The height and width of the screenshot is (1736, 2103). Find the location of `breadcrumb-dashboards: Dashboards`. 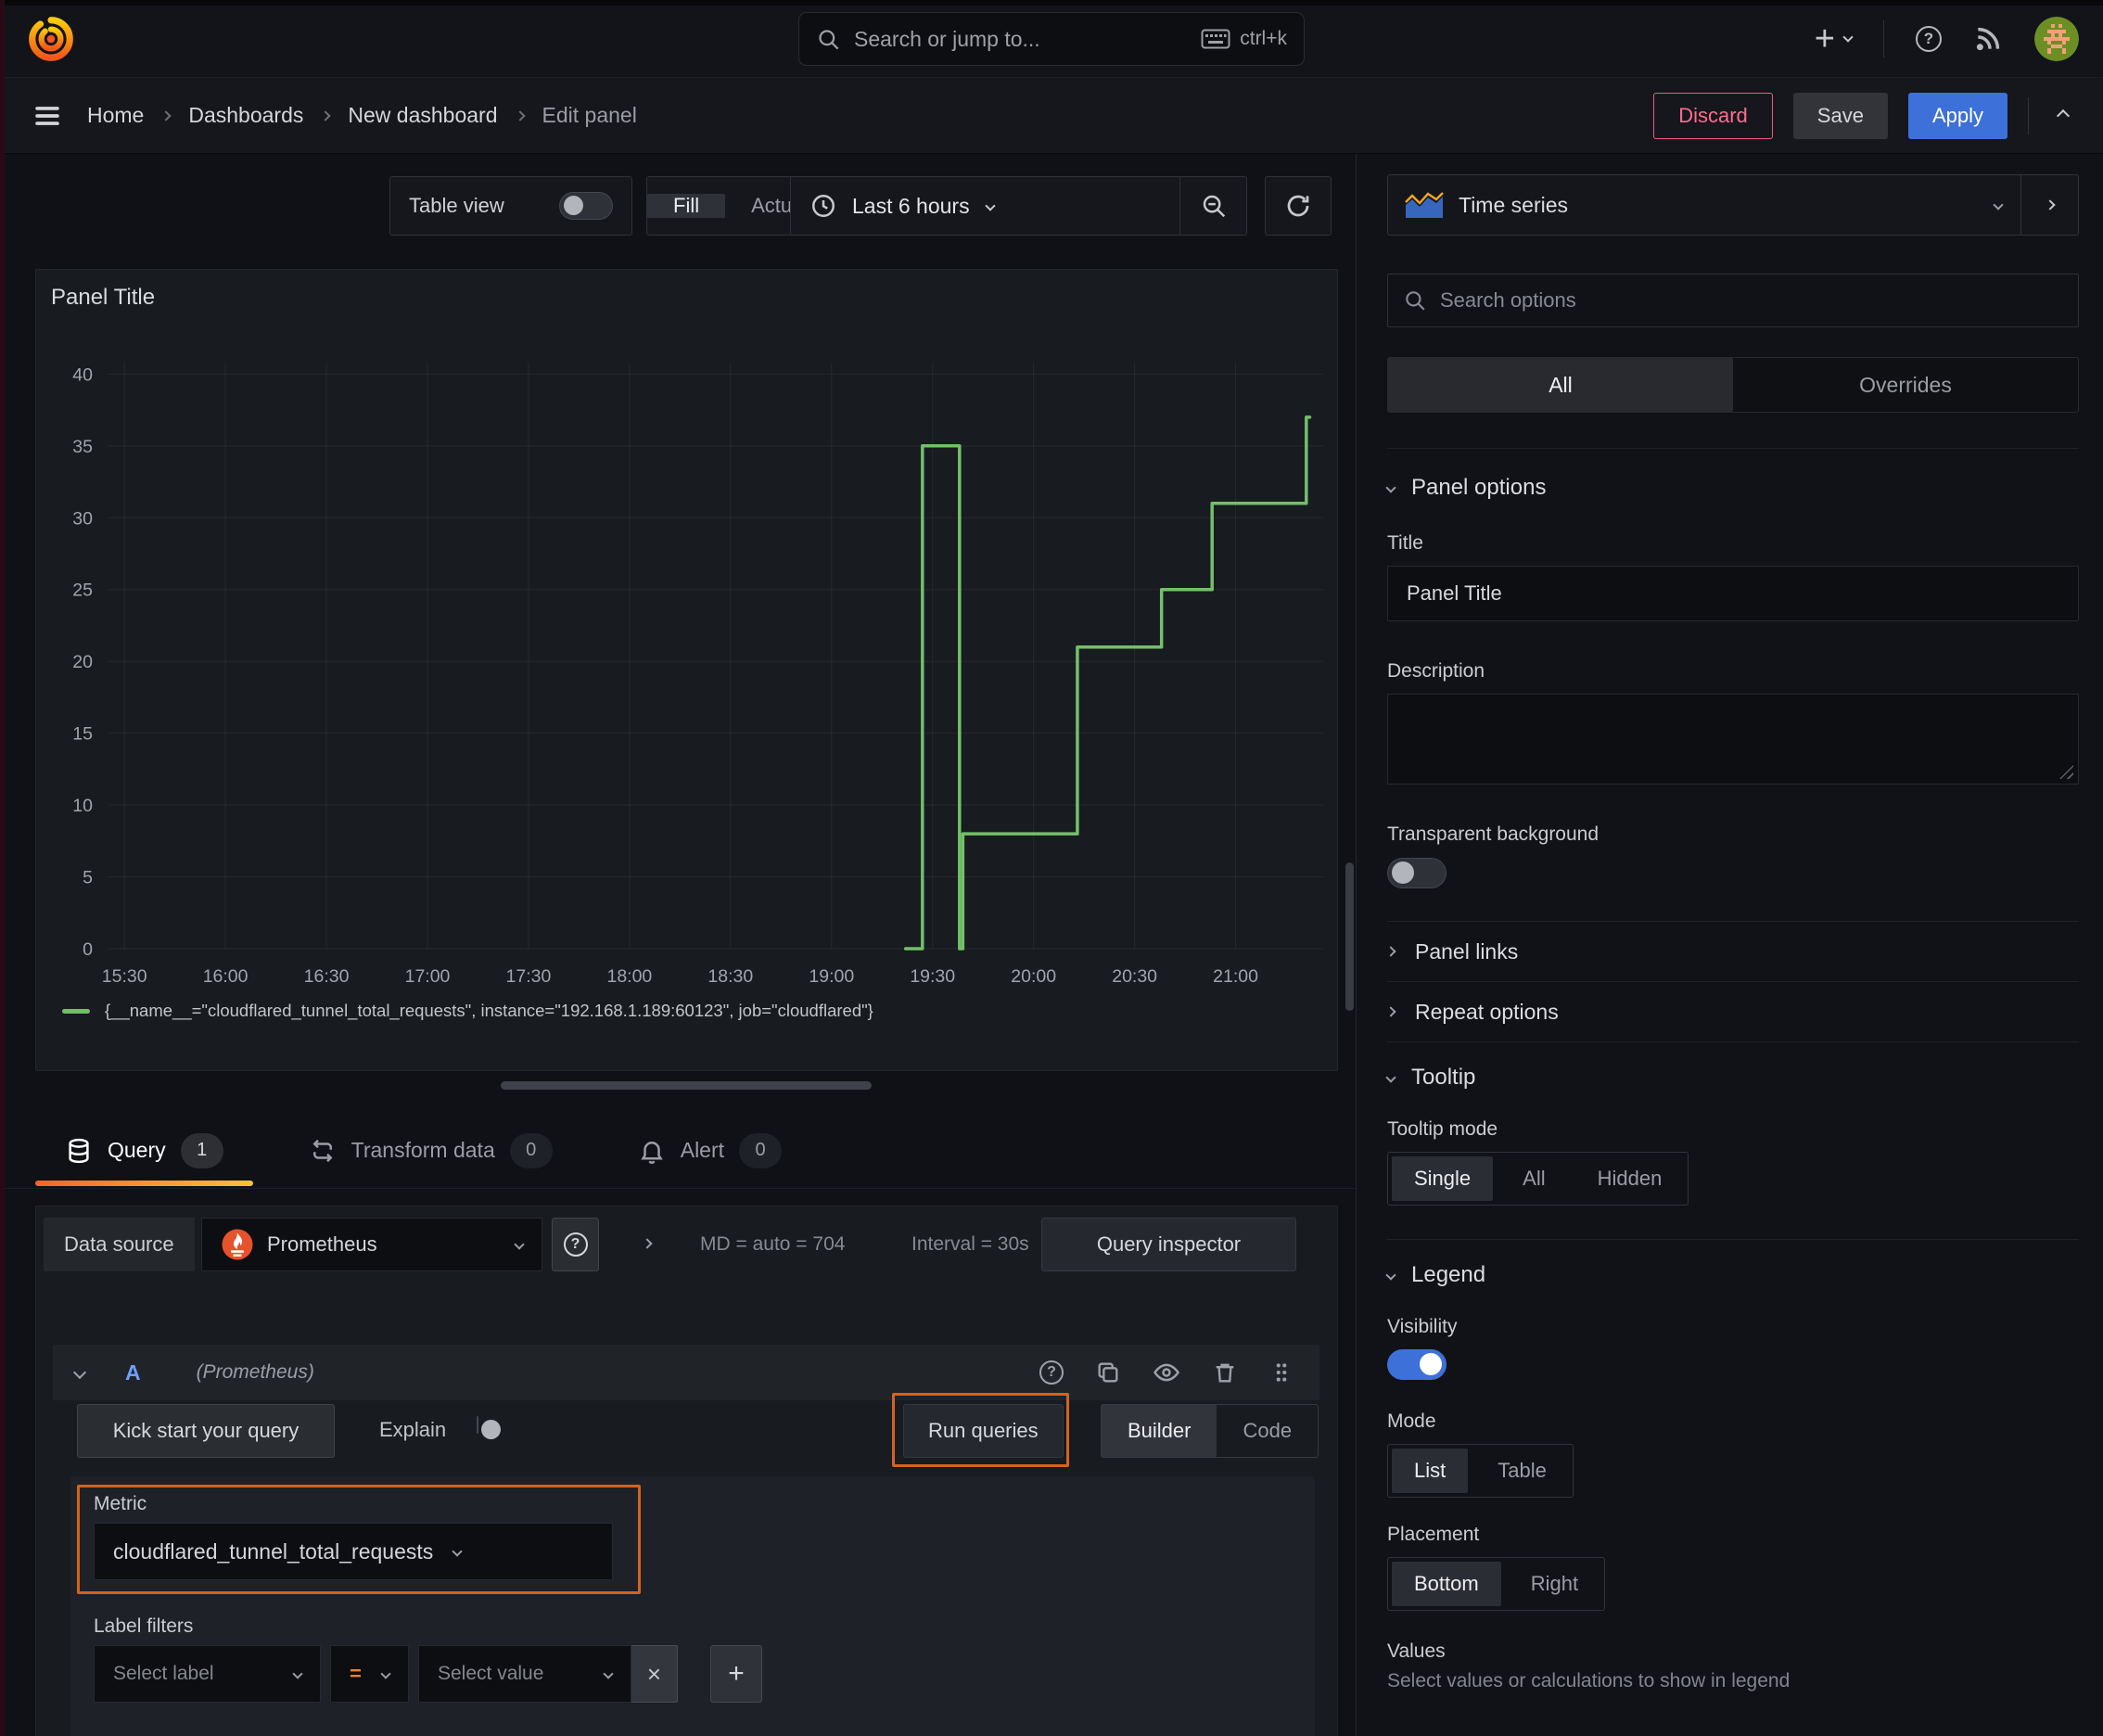

breadcrumb-dashboards: Dashboards is located at coordinates (245, 115).